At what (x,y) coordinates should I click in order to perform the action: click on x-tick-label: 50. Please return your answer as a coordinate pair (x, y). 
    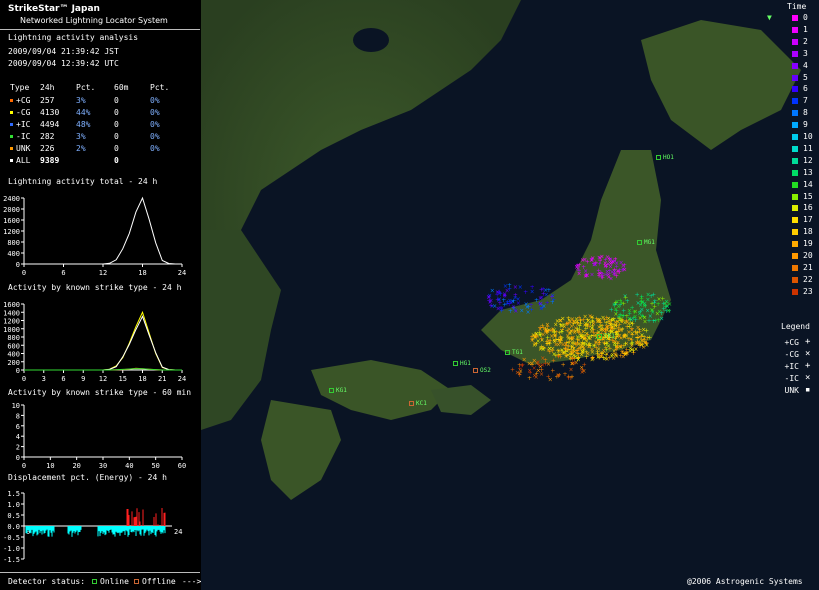
    Looking at the image, I should click on (155, 465).